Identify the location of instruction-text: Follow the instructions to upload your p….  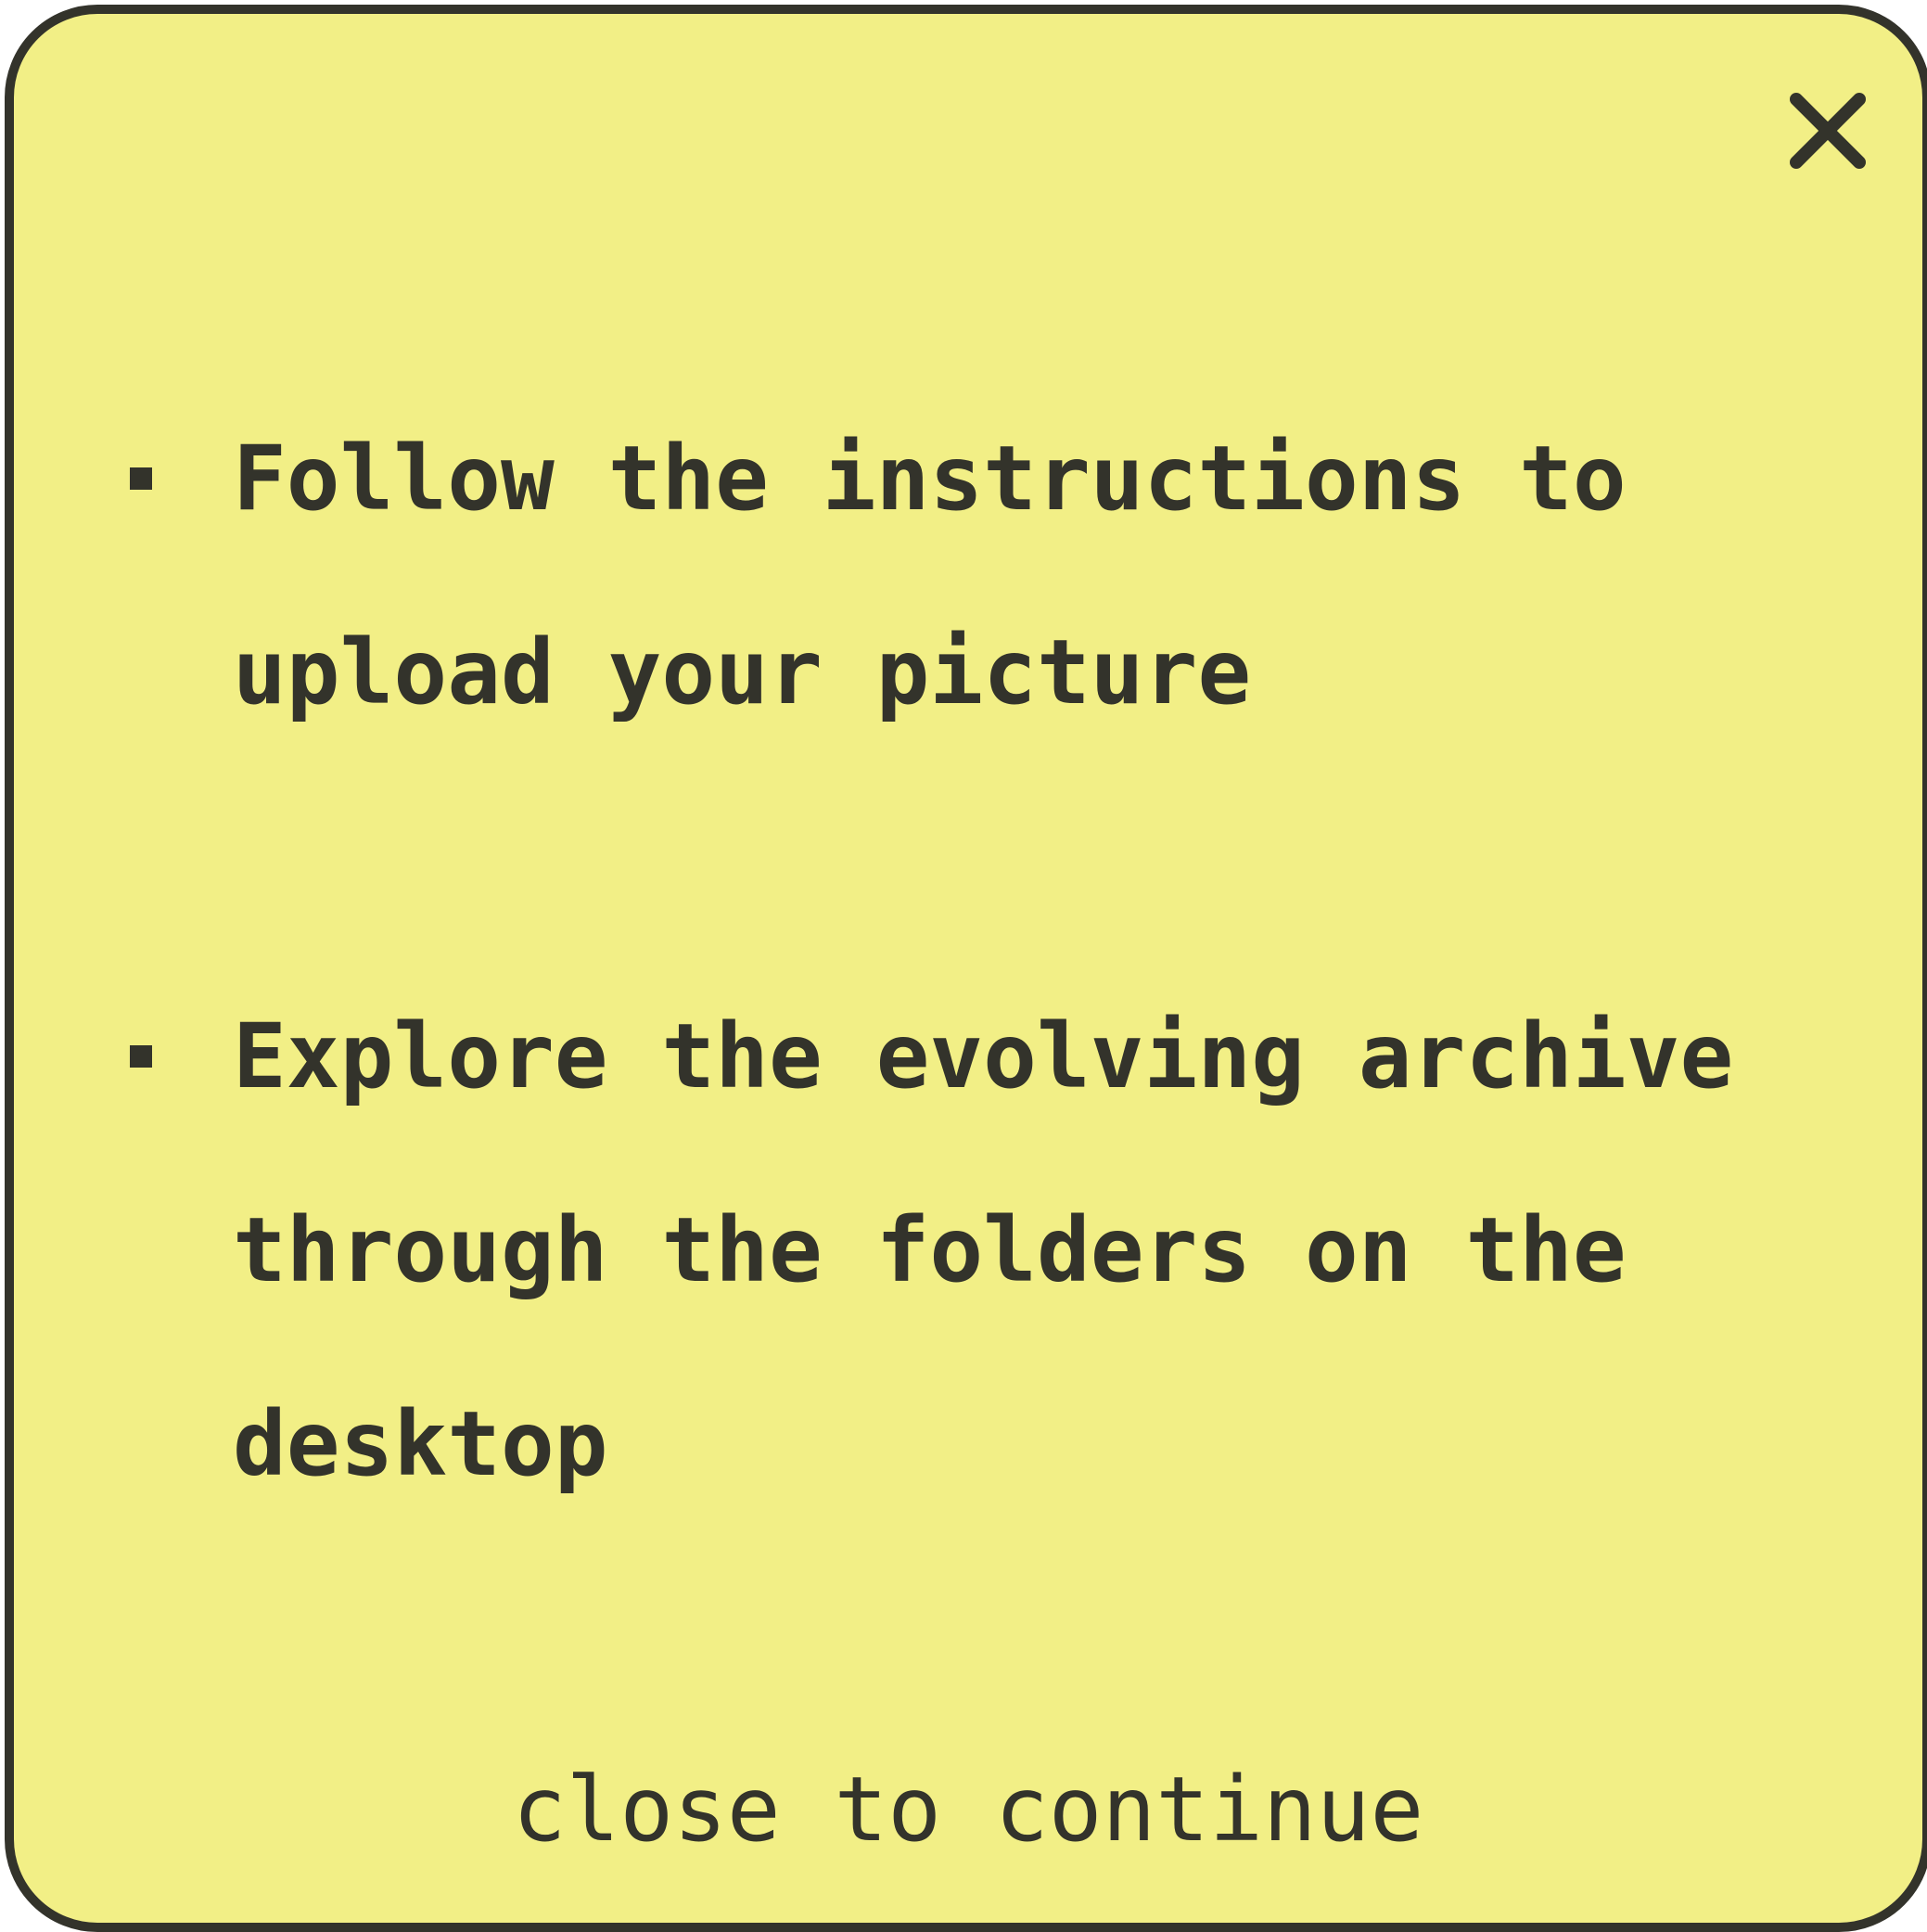
(930, 575).